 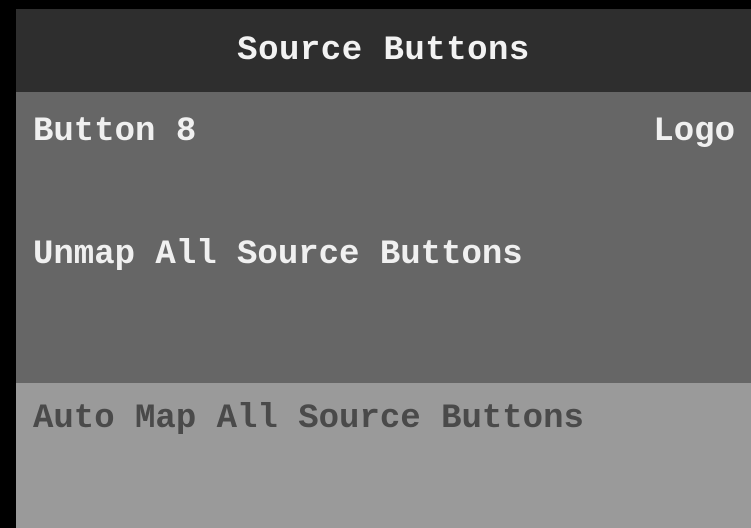 What do you see at coordinates (694, 132) in the screenshot?
I see `mapped-source-value: Logo` at bounding box center [694, 132].